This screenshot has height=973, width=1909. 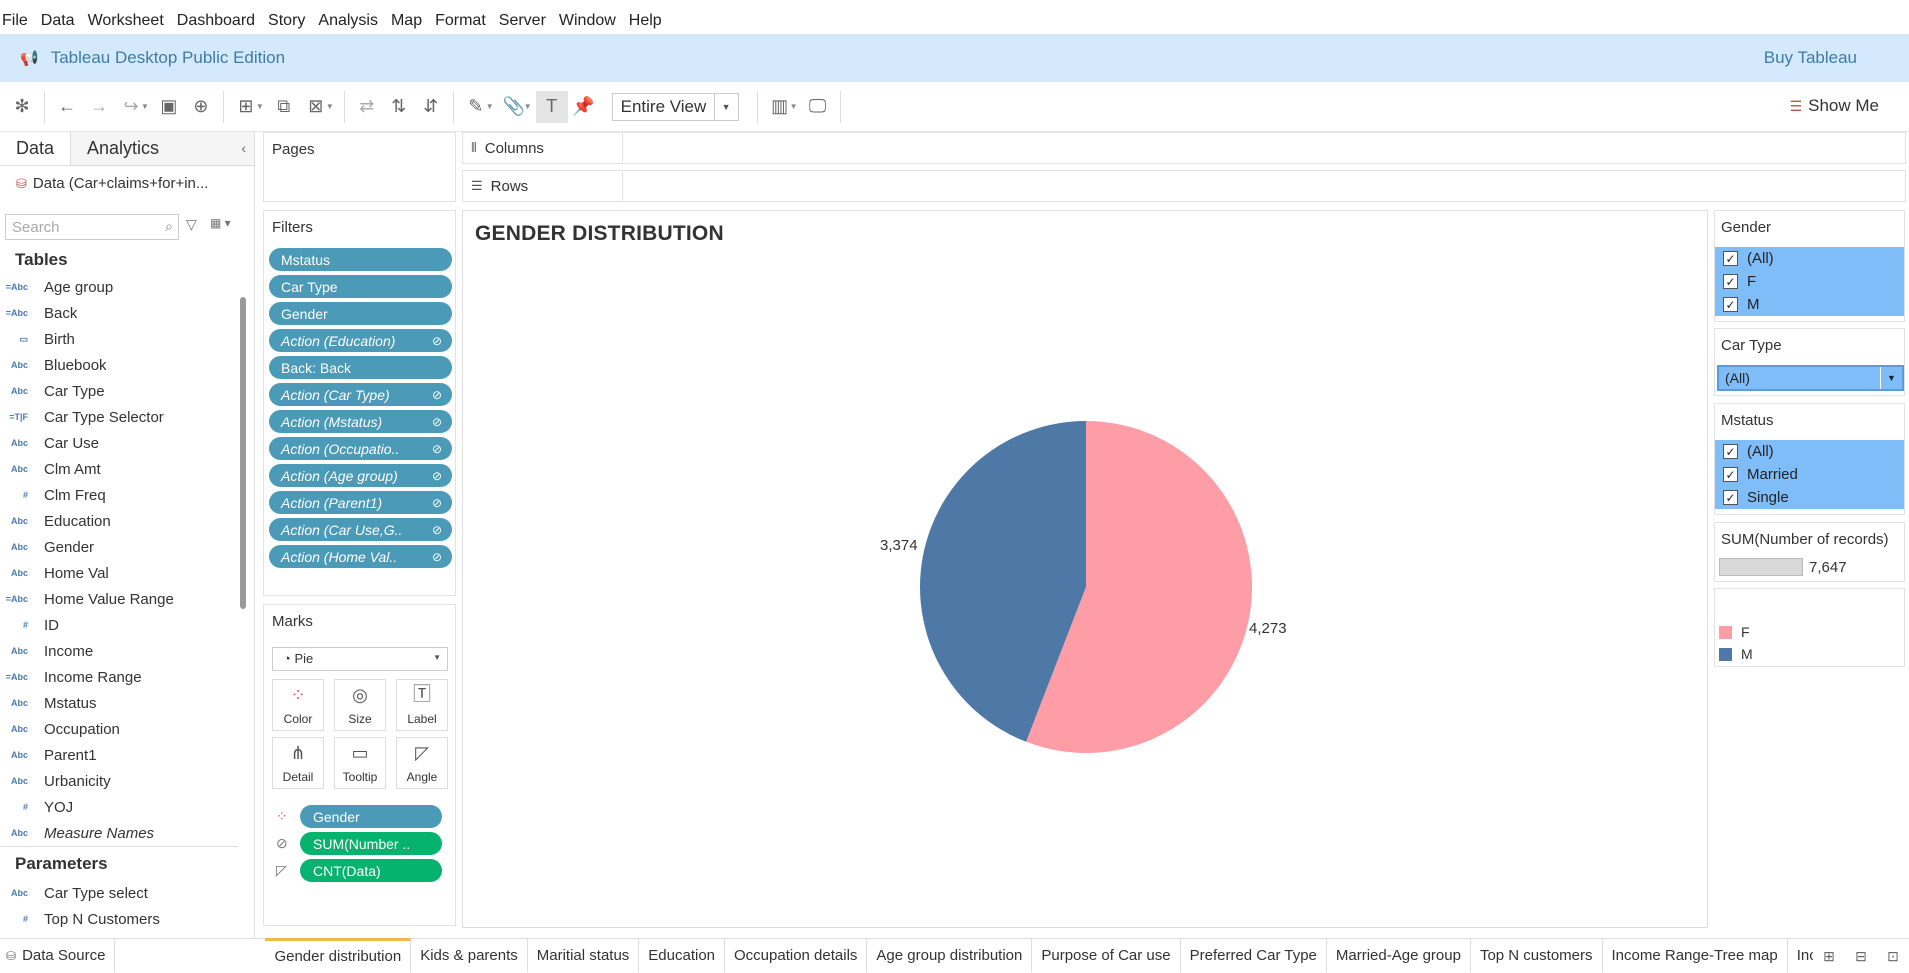 What do you see at coordinates (1184, 186) in the screenshot?
I see `rows-shelf: ☰ Rows` at bounding box center [1184, 186].